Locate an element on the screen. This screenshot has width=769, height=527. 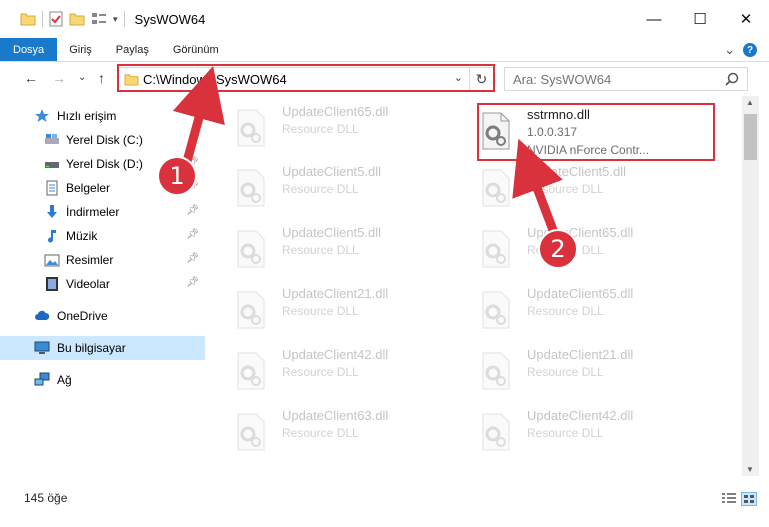
callout-badge-2: 2 is located at coordinates (558, 249).